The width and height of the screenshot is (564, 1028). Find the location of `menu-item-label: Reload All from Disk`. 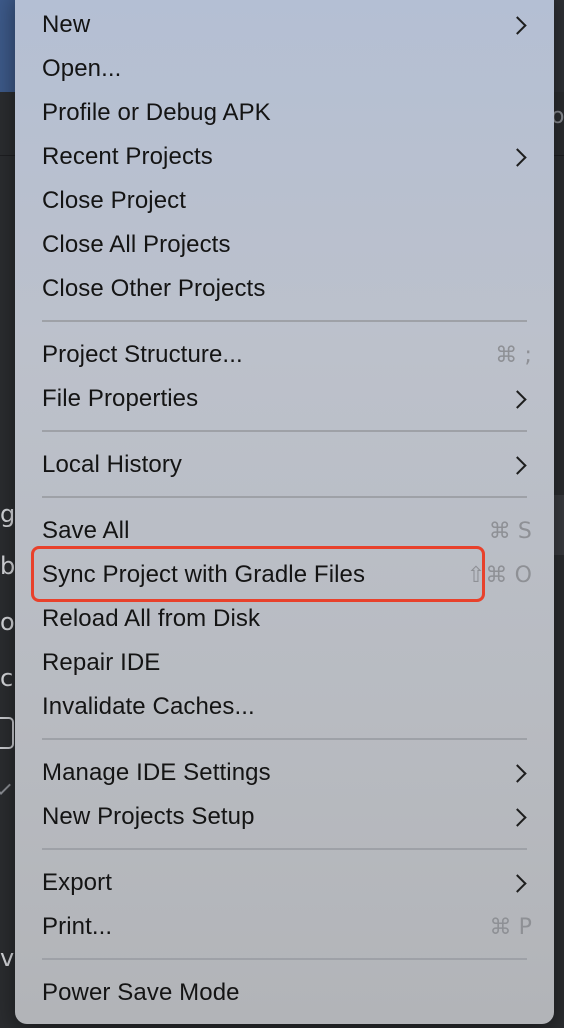

menu-item-label: Reload All from Disk is located at coordinates (151, 618).